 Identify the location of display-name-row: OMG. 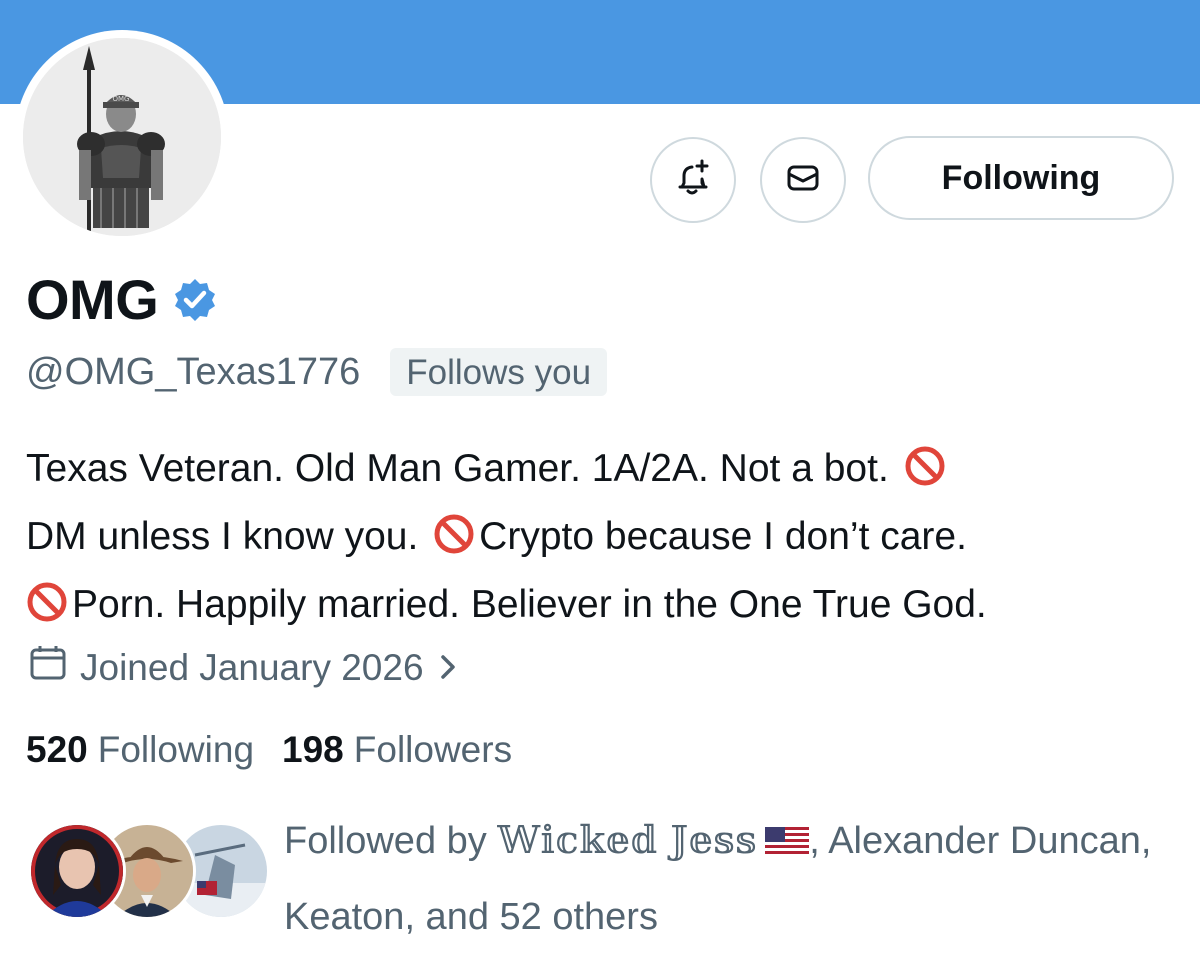
(122, 300).